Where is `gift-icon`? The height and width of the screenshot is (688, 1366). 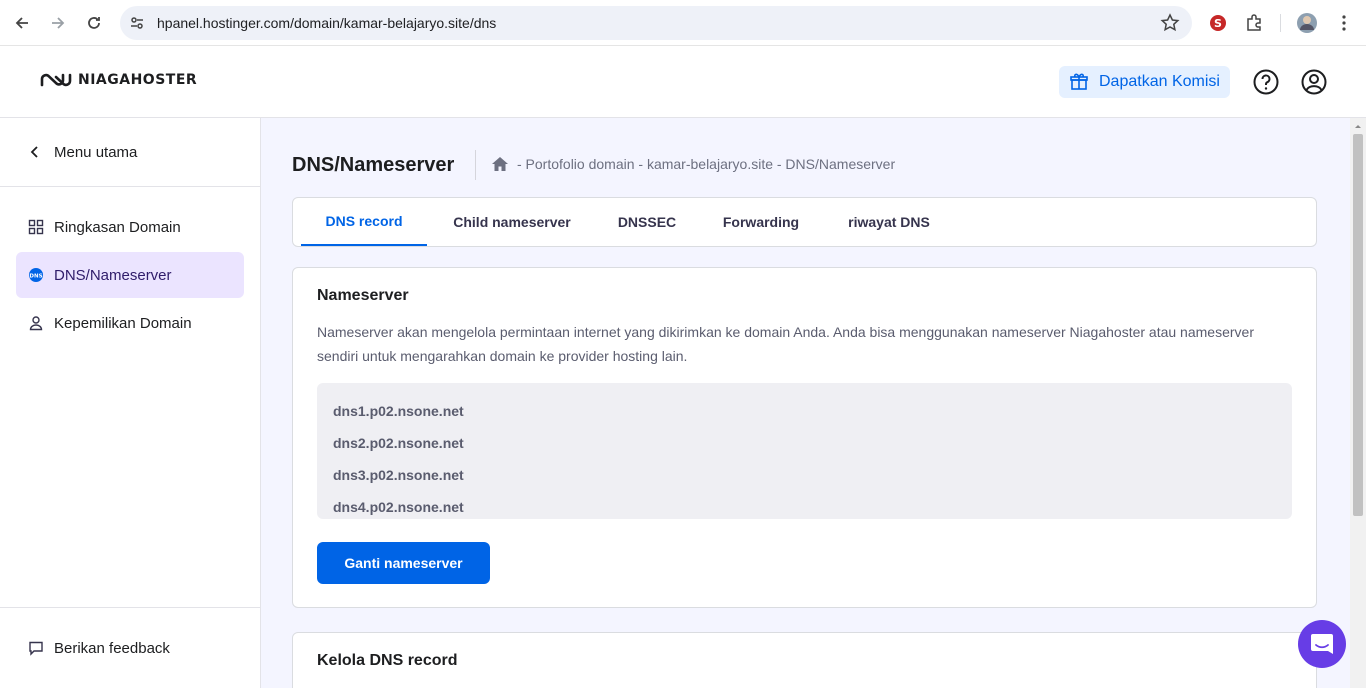
gift-icon is located at coordinates (1079, 81).